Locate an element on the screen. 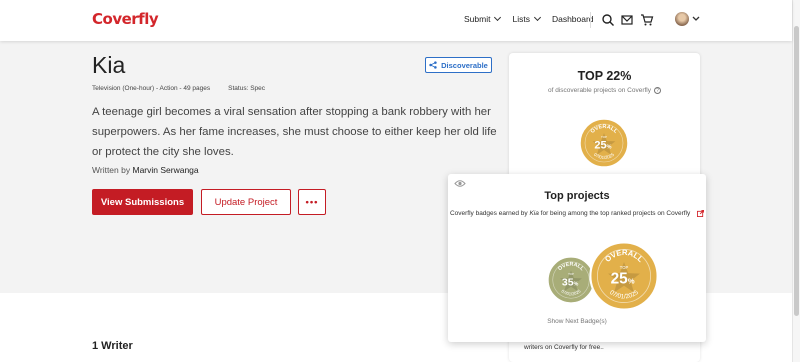 This screenshot has width=800, height=362. cart-icon is located at coordinates (647, 20).